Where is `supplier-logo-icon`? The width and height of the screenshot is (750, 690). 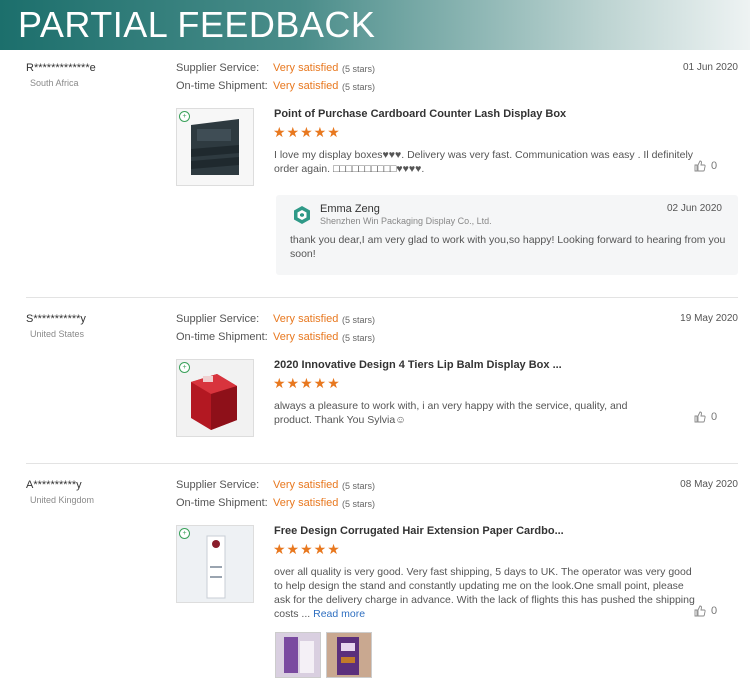 supplier-logo-icon is located at coordinates (302, 215).